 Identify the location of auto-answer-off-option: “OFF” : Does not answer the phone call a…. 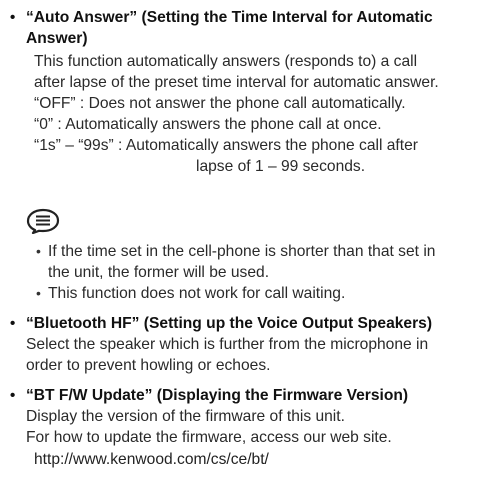
(220, 103).